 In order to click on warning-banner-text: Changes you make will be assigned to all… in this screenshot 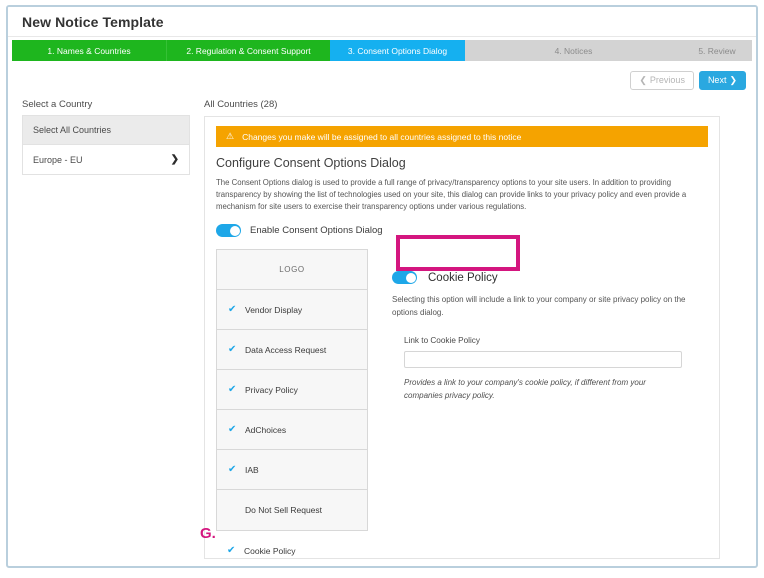, I will do `click(382, 136)`.